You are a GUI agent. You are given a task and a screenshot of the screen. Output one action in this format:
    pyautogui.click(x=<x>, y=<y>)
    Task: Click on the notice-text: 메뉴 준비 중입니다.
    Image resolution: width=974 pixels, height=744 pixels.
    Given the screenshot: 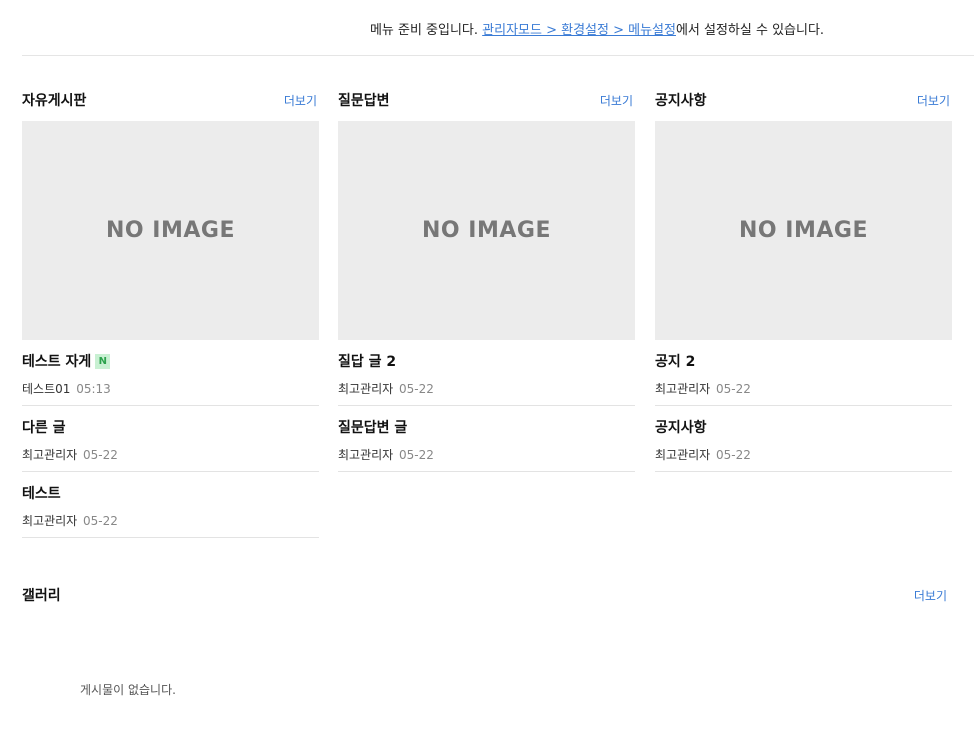 What is the action you would take?
    pyautogui.click(x=426, y=30)
    